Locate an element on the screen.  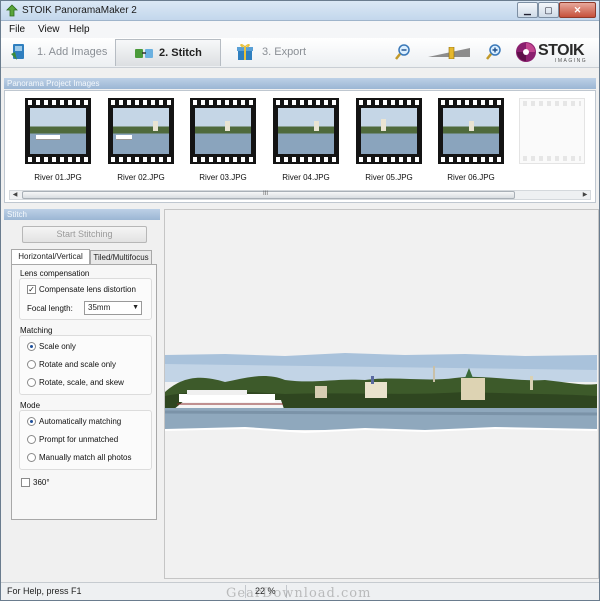
menu-bar: File View Help is located at coordinates (300, 29).